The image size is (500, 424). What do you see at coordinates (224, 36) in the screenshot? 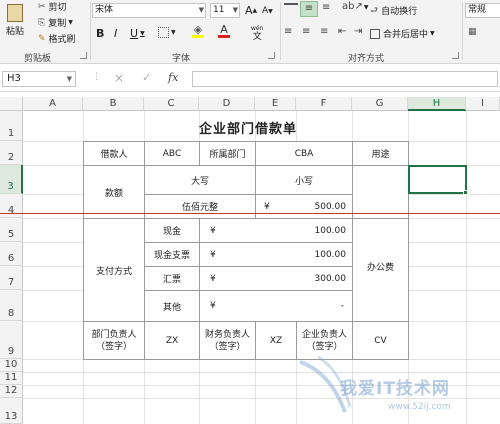
I see `font-color-swatch` at bounding box center [224, 36].